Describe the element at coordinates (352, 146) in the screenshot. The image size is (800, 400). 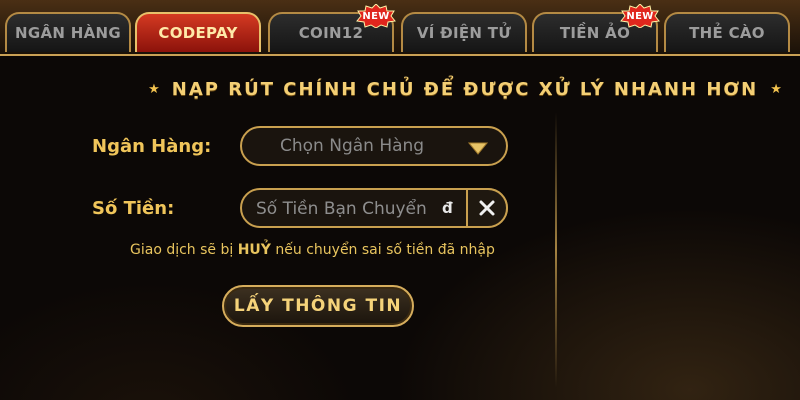
I see `bank-select-value: Chọn Ngân Hàng` at that location.